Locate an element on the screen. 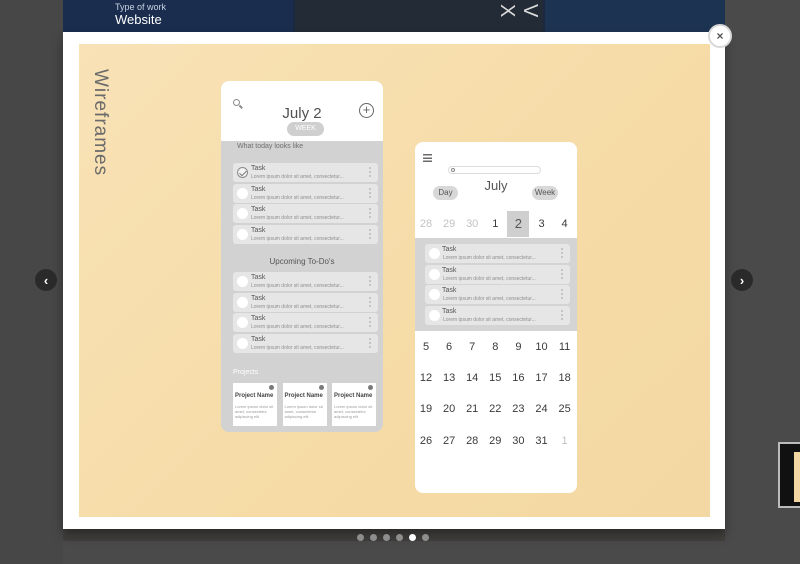 This screenshot has width=800, height=564. calendar-day-cell: 26 is located at coordinates (426, 441).